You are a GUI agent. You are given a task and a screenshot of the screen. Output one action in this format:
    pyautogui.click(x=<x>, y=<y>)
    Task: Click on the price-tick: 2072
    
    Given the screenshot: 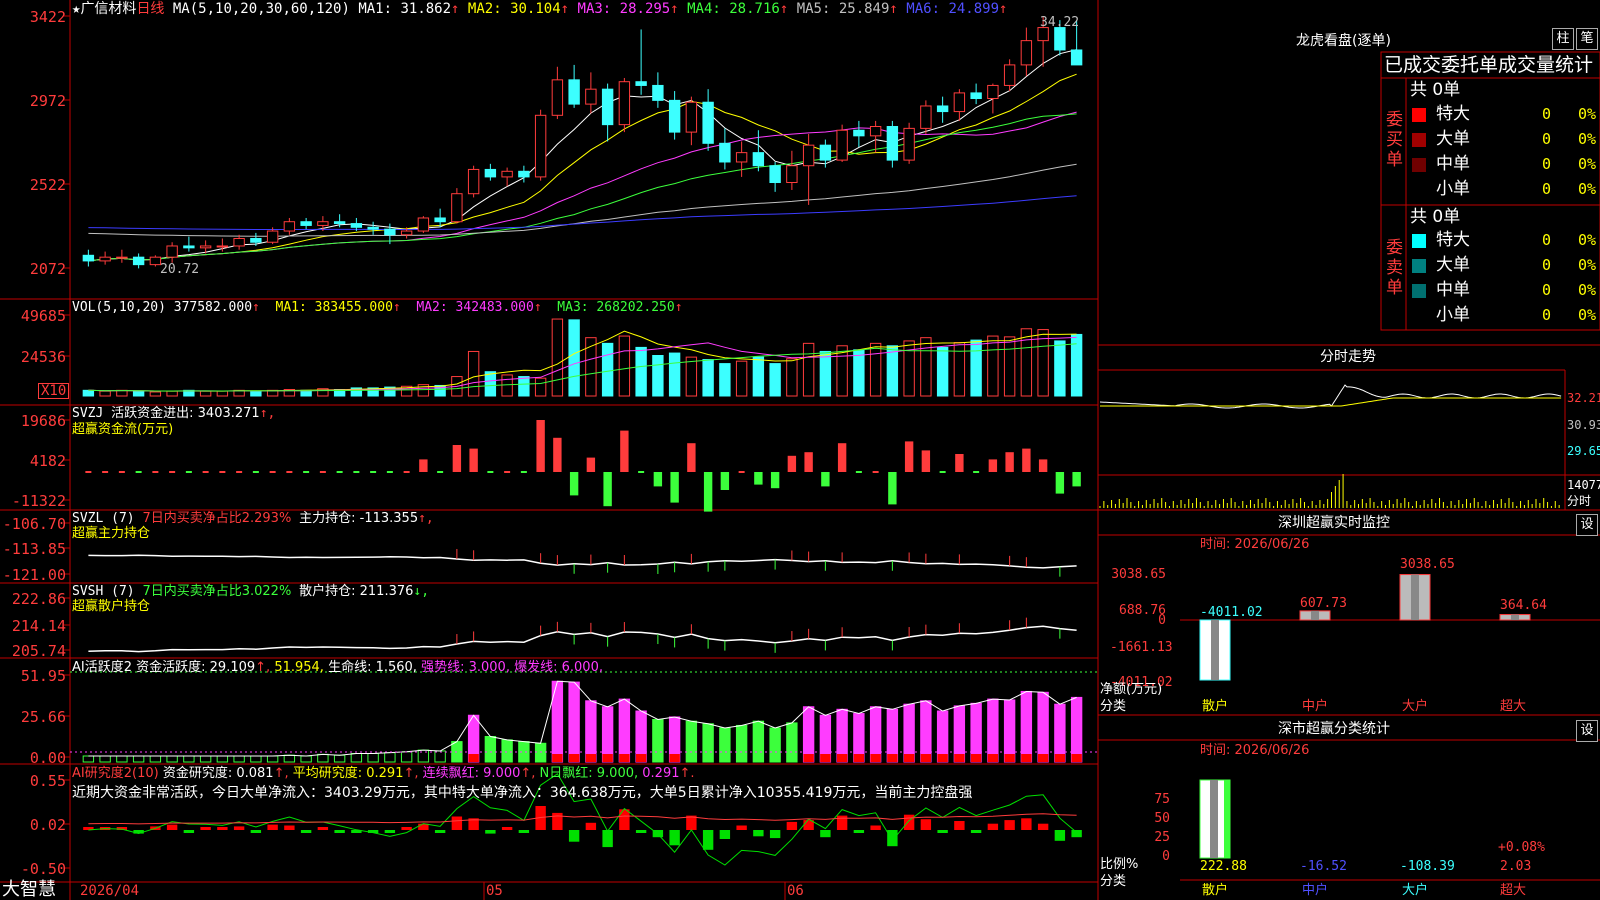 What is the action you would take?
    pyautogui.click(x=47, y=269)
    